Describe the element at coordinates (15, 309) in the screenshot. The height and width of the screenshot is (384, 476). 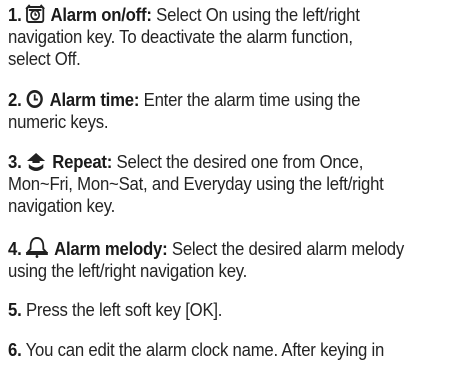
I see `step-number: 5.` at that location.